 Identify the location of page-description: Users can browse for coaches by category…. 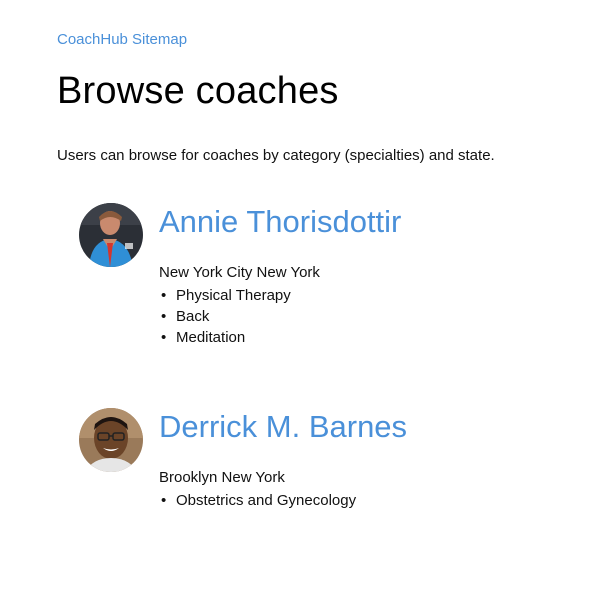
(276, 155).